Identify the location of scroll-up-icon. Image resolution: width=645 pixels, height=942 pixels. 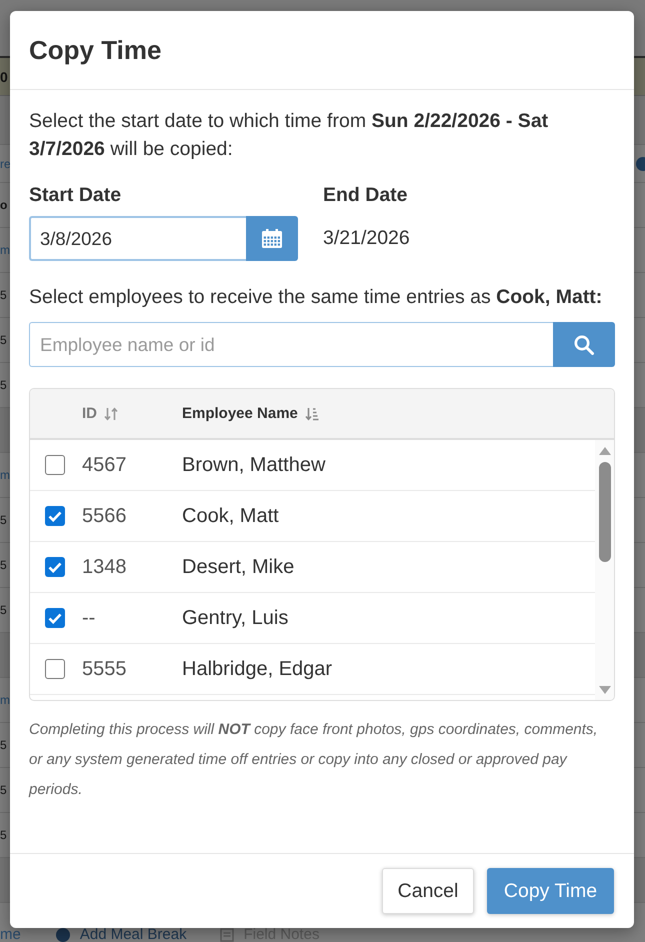
(604, 451).